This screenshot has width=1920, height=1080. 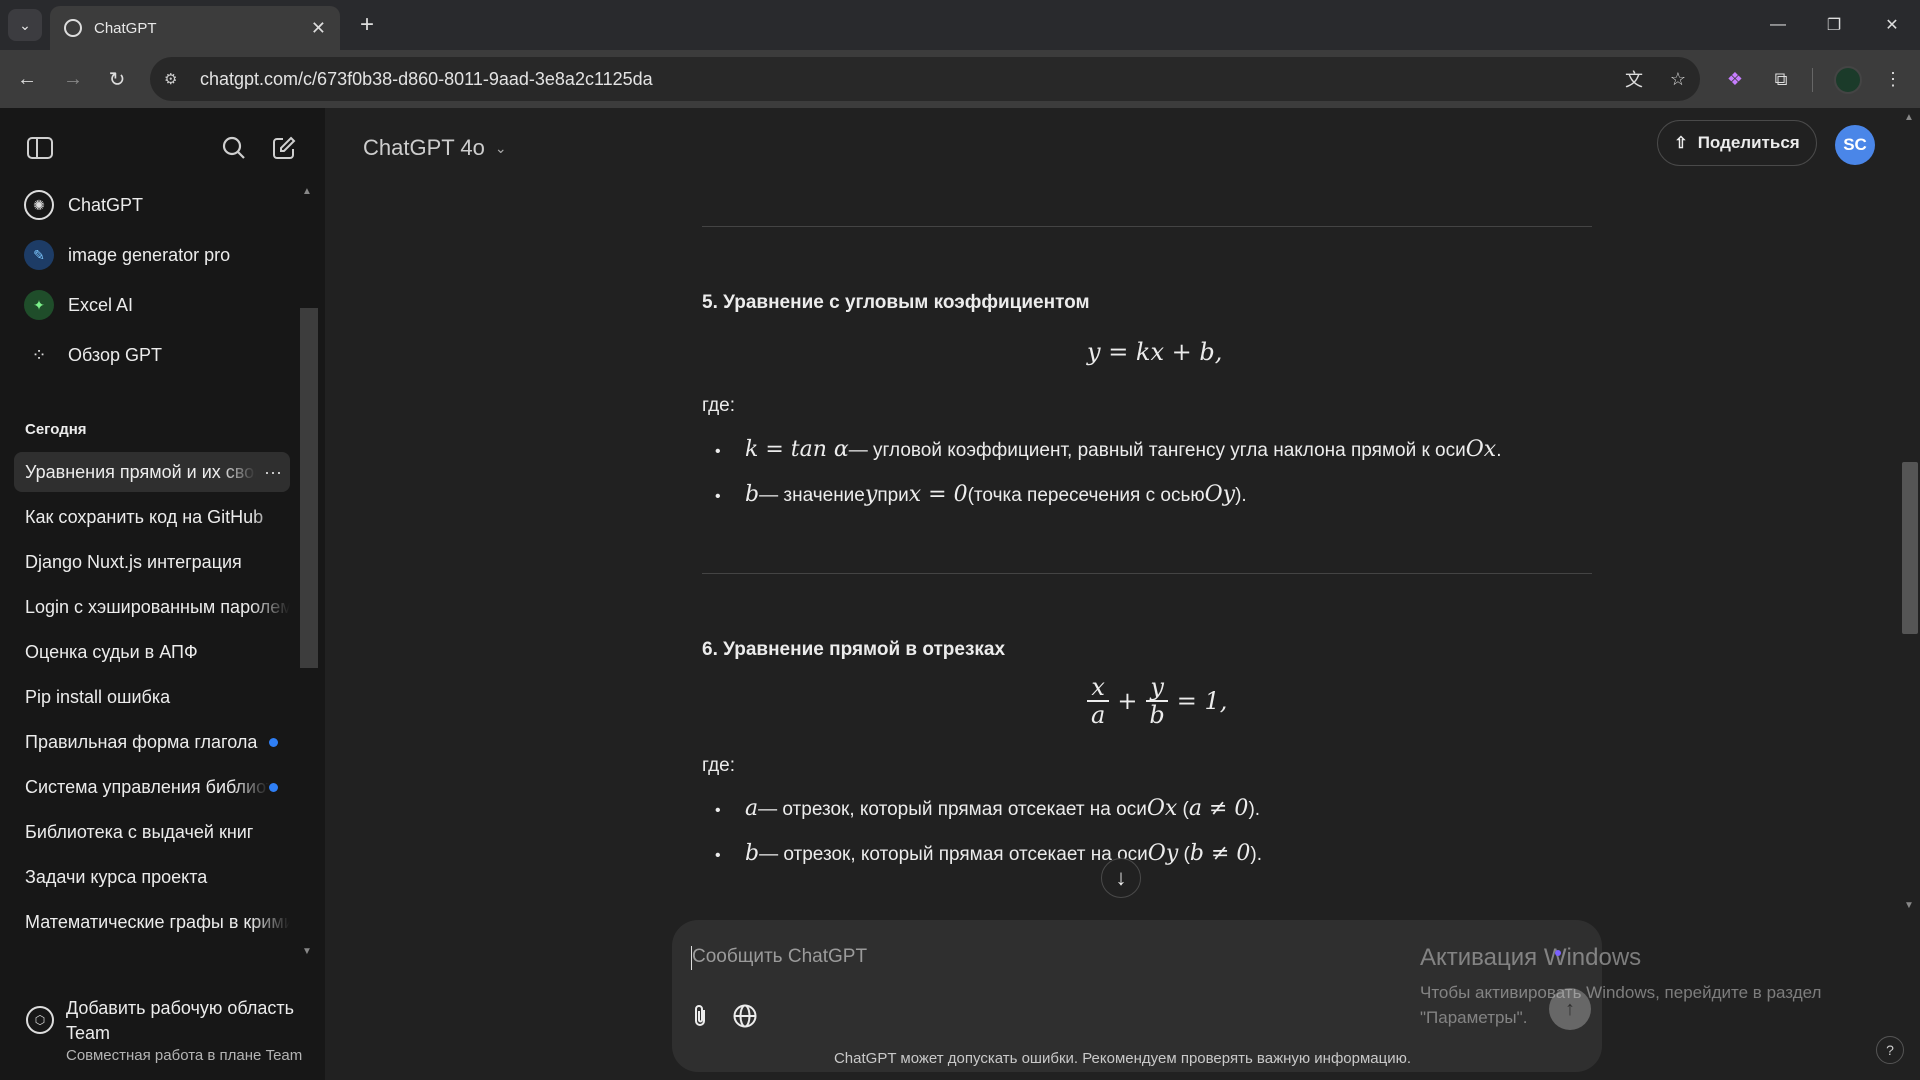 I want to click on watermark-title: Активация Windows, so click(x=1531, y=957).